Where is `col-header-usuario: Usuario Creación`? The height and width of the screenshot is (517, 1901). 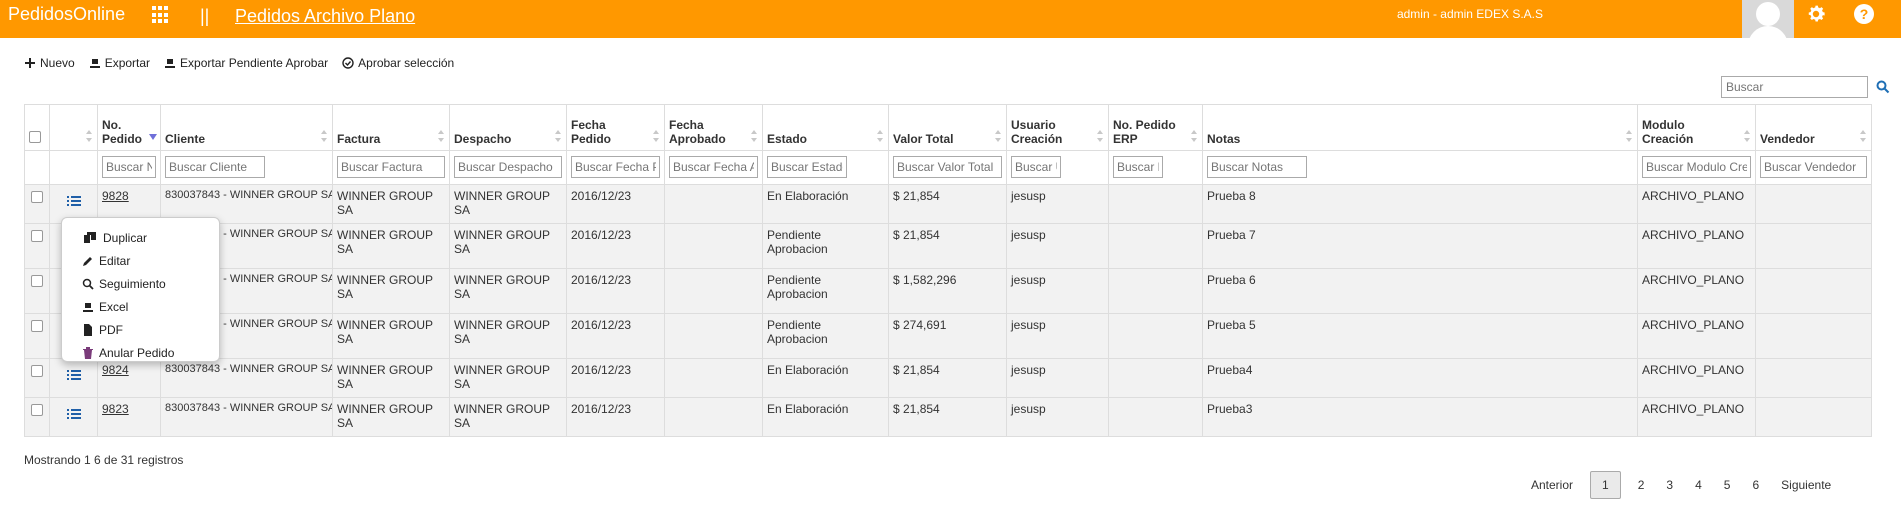
col-header-usuario: Usuario Creación is located at coordinates (1057, 127).